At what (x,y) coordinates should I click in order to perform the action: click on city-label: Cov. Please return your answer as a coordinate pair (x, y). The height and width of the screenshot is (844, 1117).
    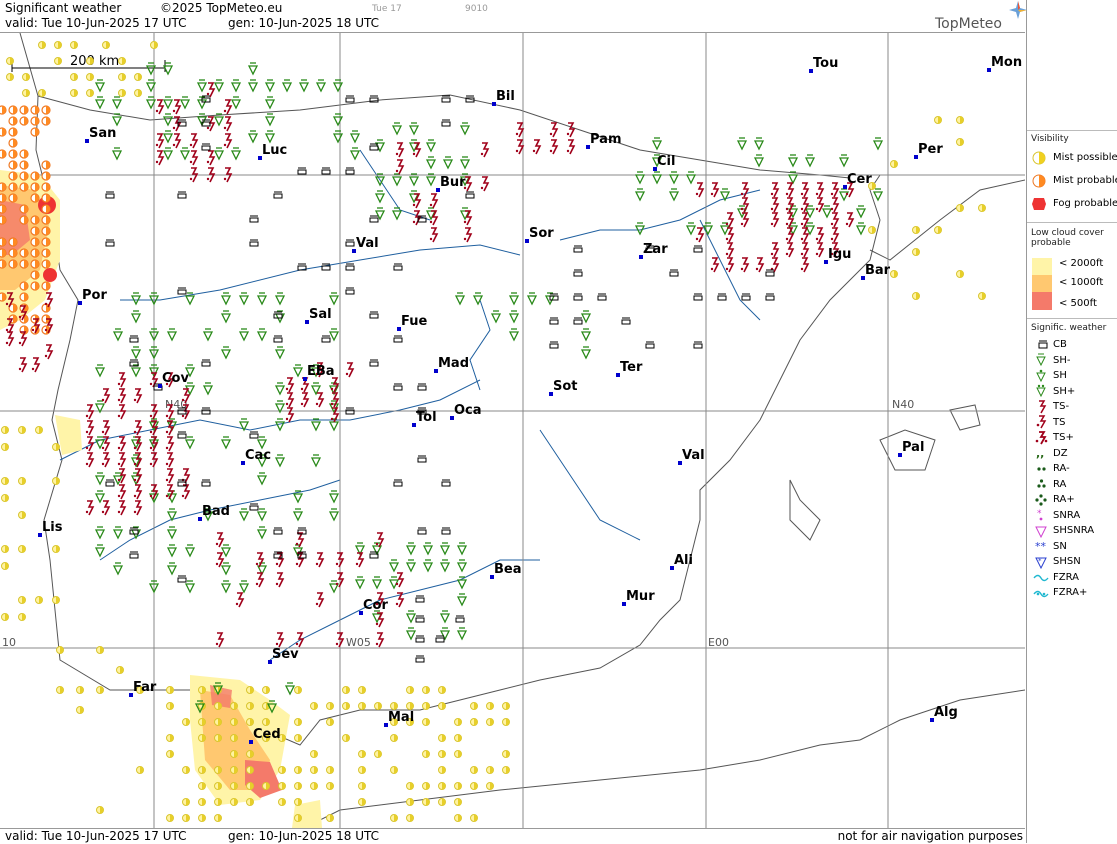
    Looking at the image, I should click on (175, 378).